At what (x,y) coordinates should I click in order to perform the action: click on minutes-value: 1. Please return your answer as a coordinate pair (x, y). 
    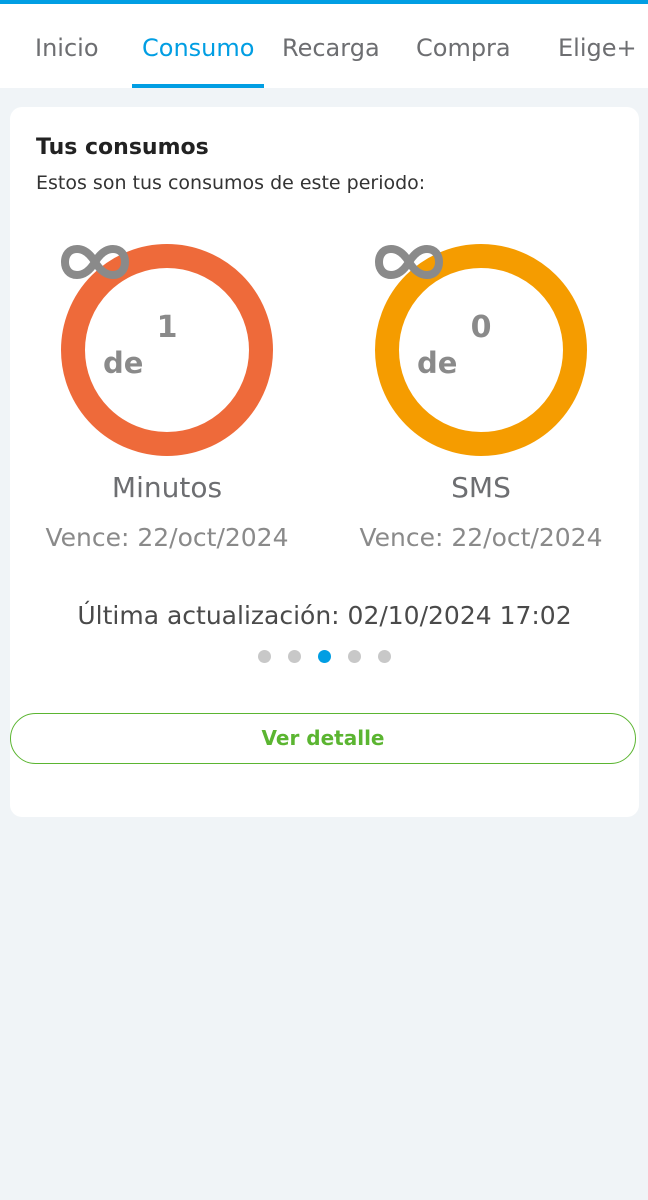
    Looking at the image, I should click on (167, 327).